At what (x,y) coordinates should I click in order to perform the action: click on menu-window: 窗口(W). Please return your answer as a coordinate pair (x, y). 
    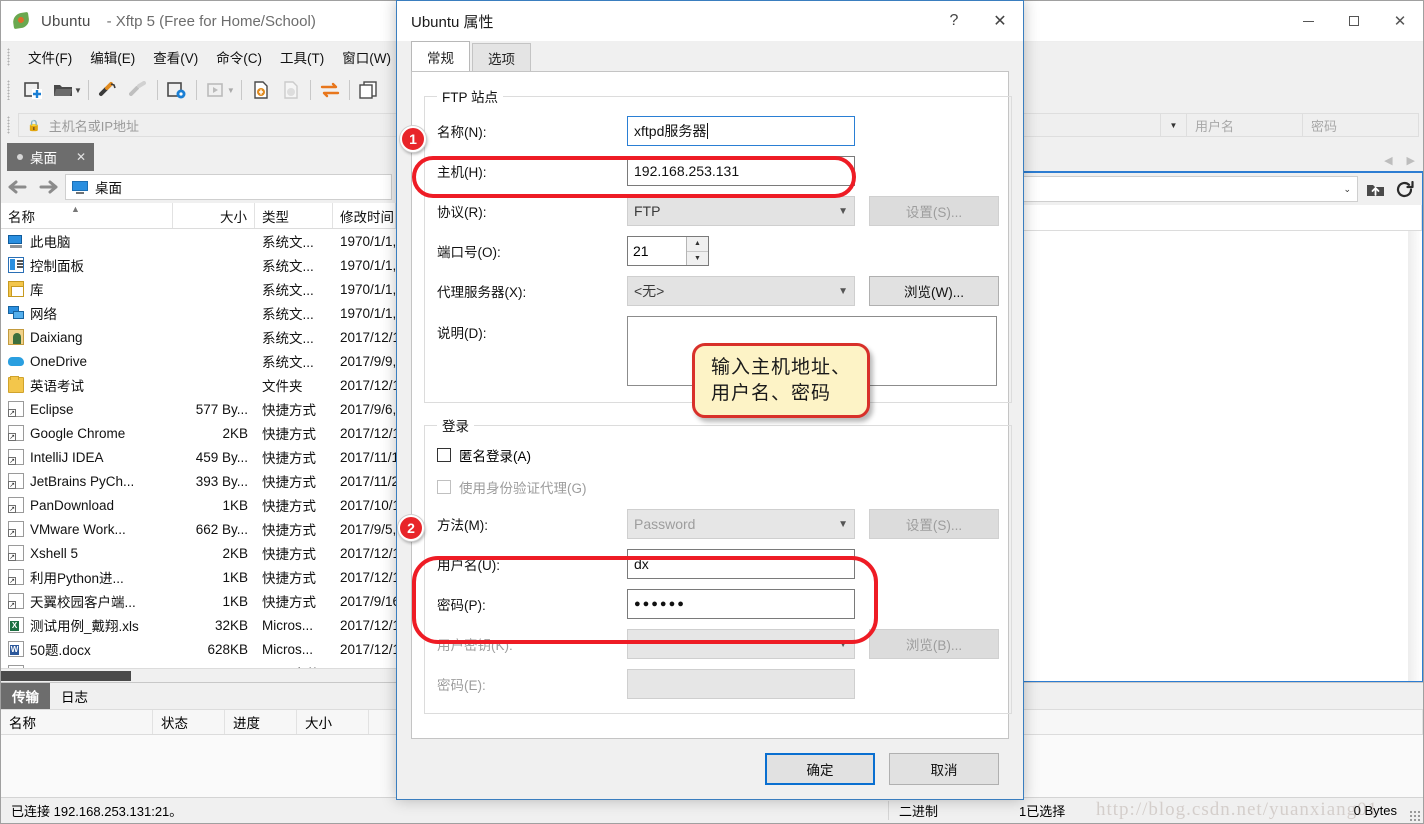
    Looking at the image, I should click on (366, 57).